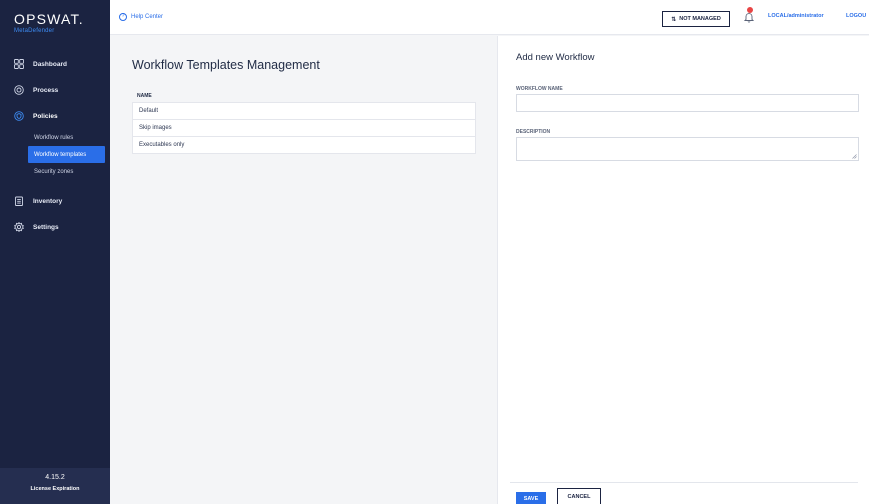 This screenshot has height=504, width=869. Describe the element at coordinates (123, 17) in the screenshot. I see `help-icon: ?` at that location.